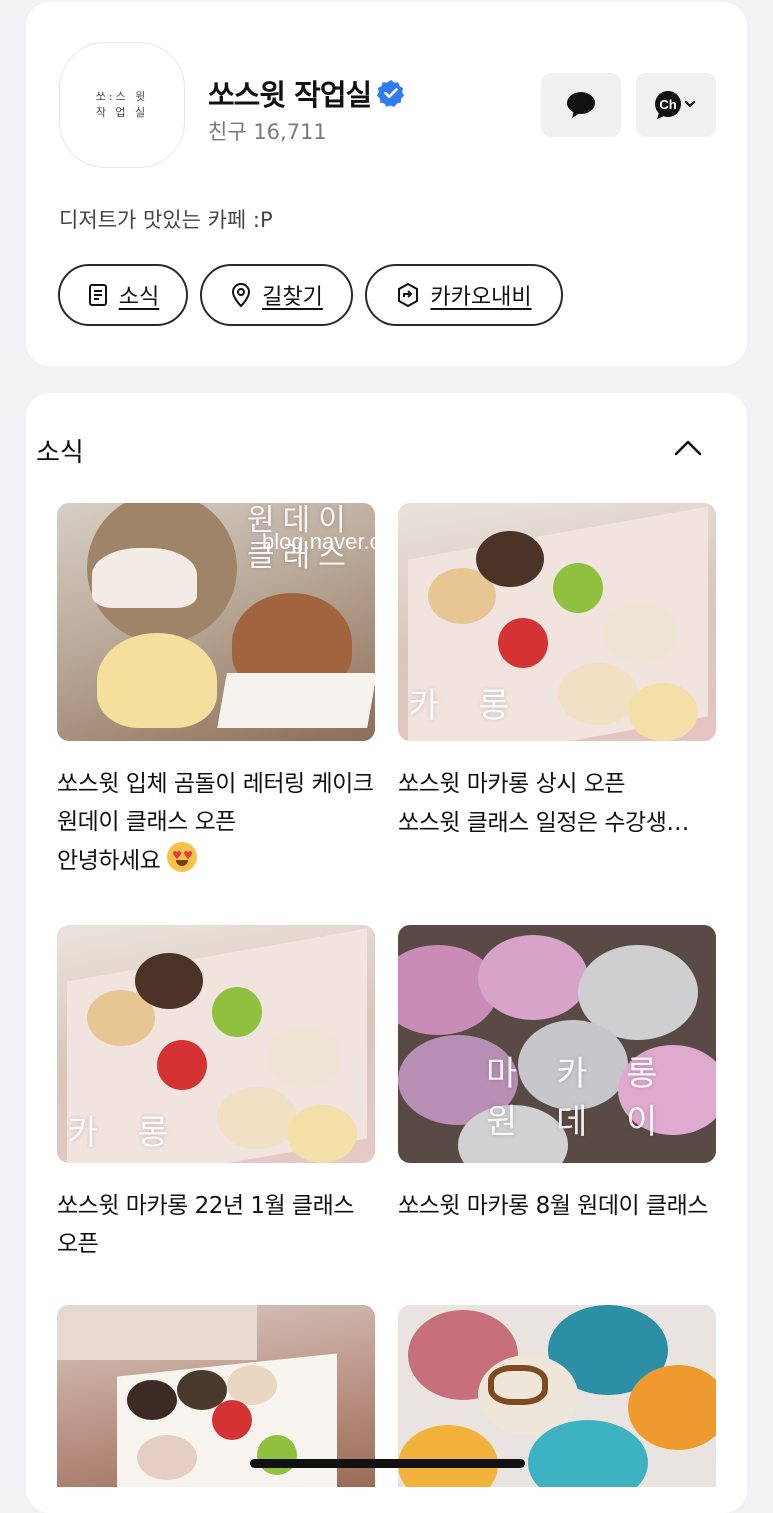  I want to click on directions-button-label: 길찾기, so click(292, 297).